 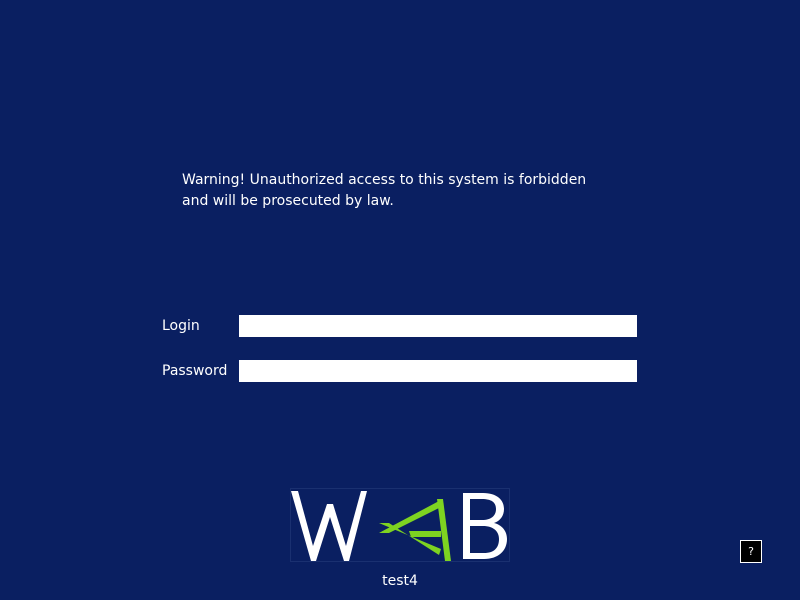 I want to click on target-name: test4, so click(x=400, y=581).